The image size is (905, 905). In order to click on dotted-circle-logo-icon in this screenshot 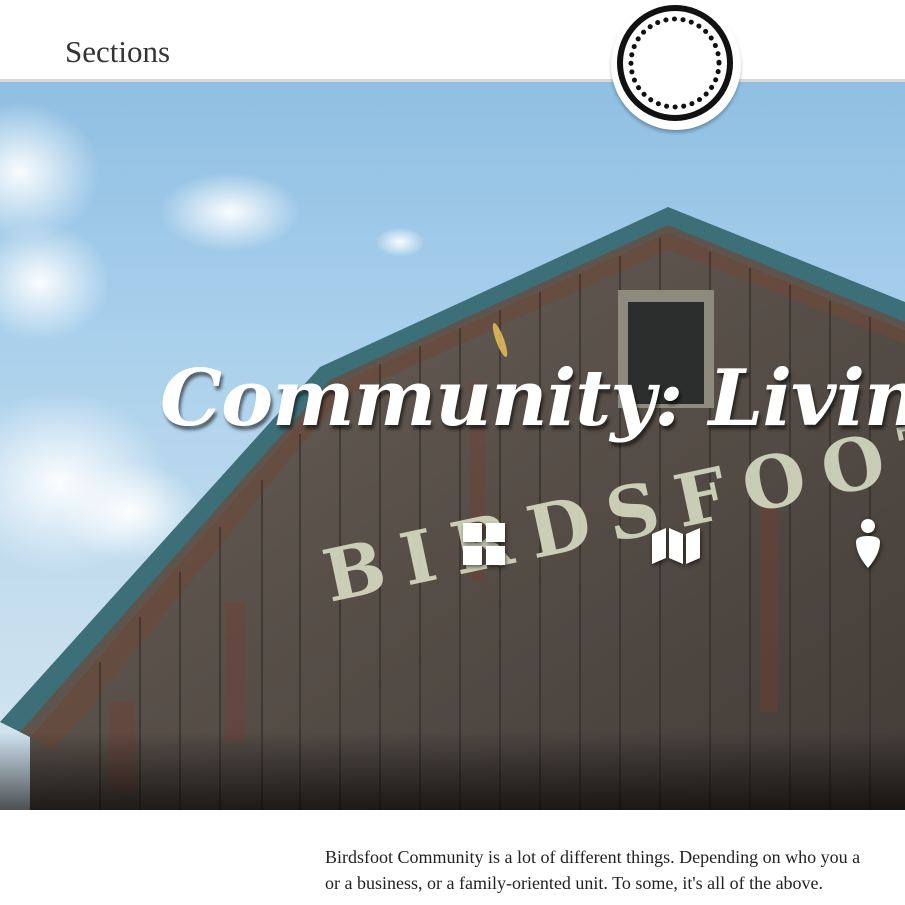, I will do `click(675, 63)`.